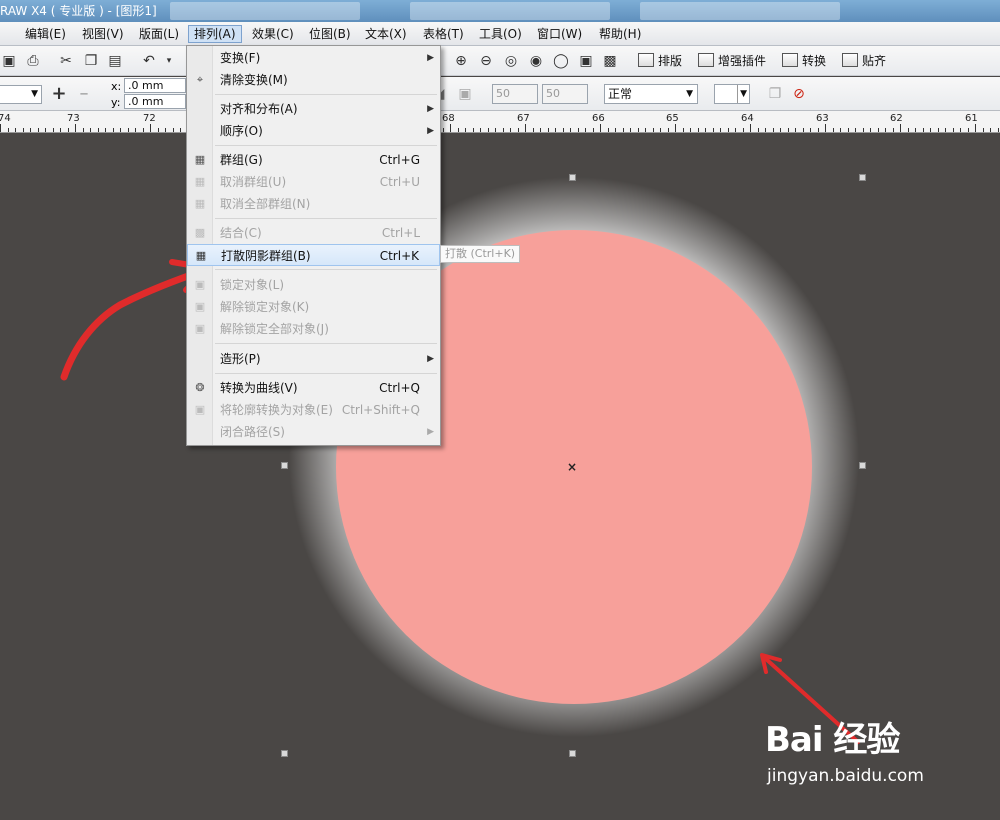  Describe the element at coordinates (241, 233) in the screenshot. I see `menu-item-label: 结合(C)` at that location.